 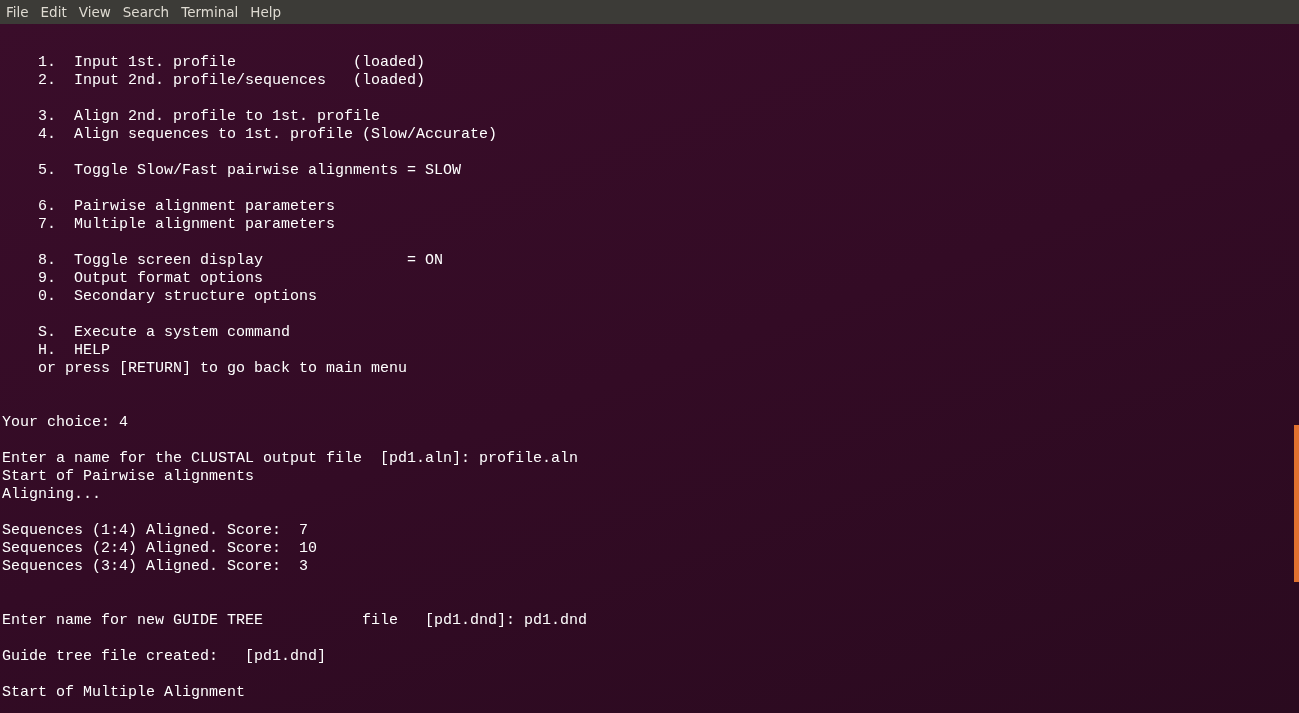 I want to click on terminal-line: 8. Toggle screen display = ON, so click(x=240, y=261).